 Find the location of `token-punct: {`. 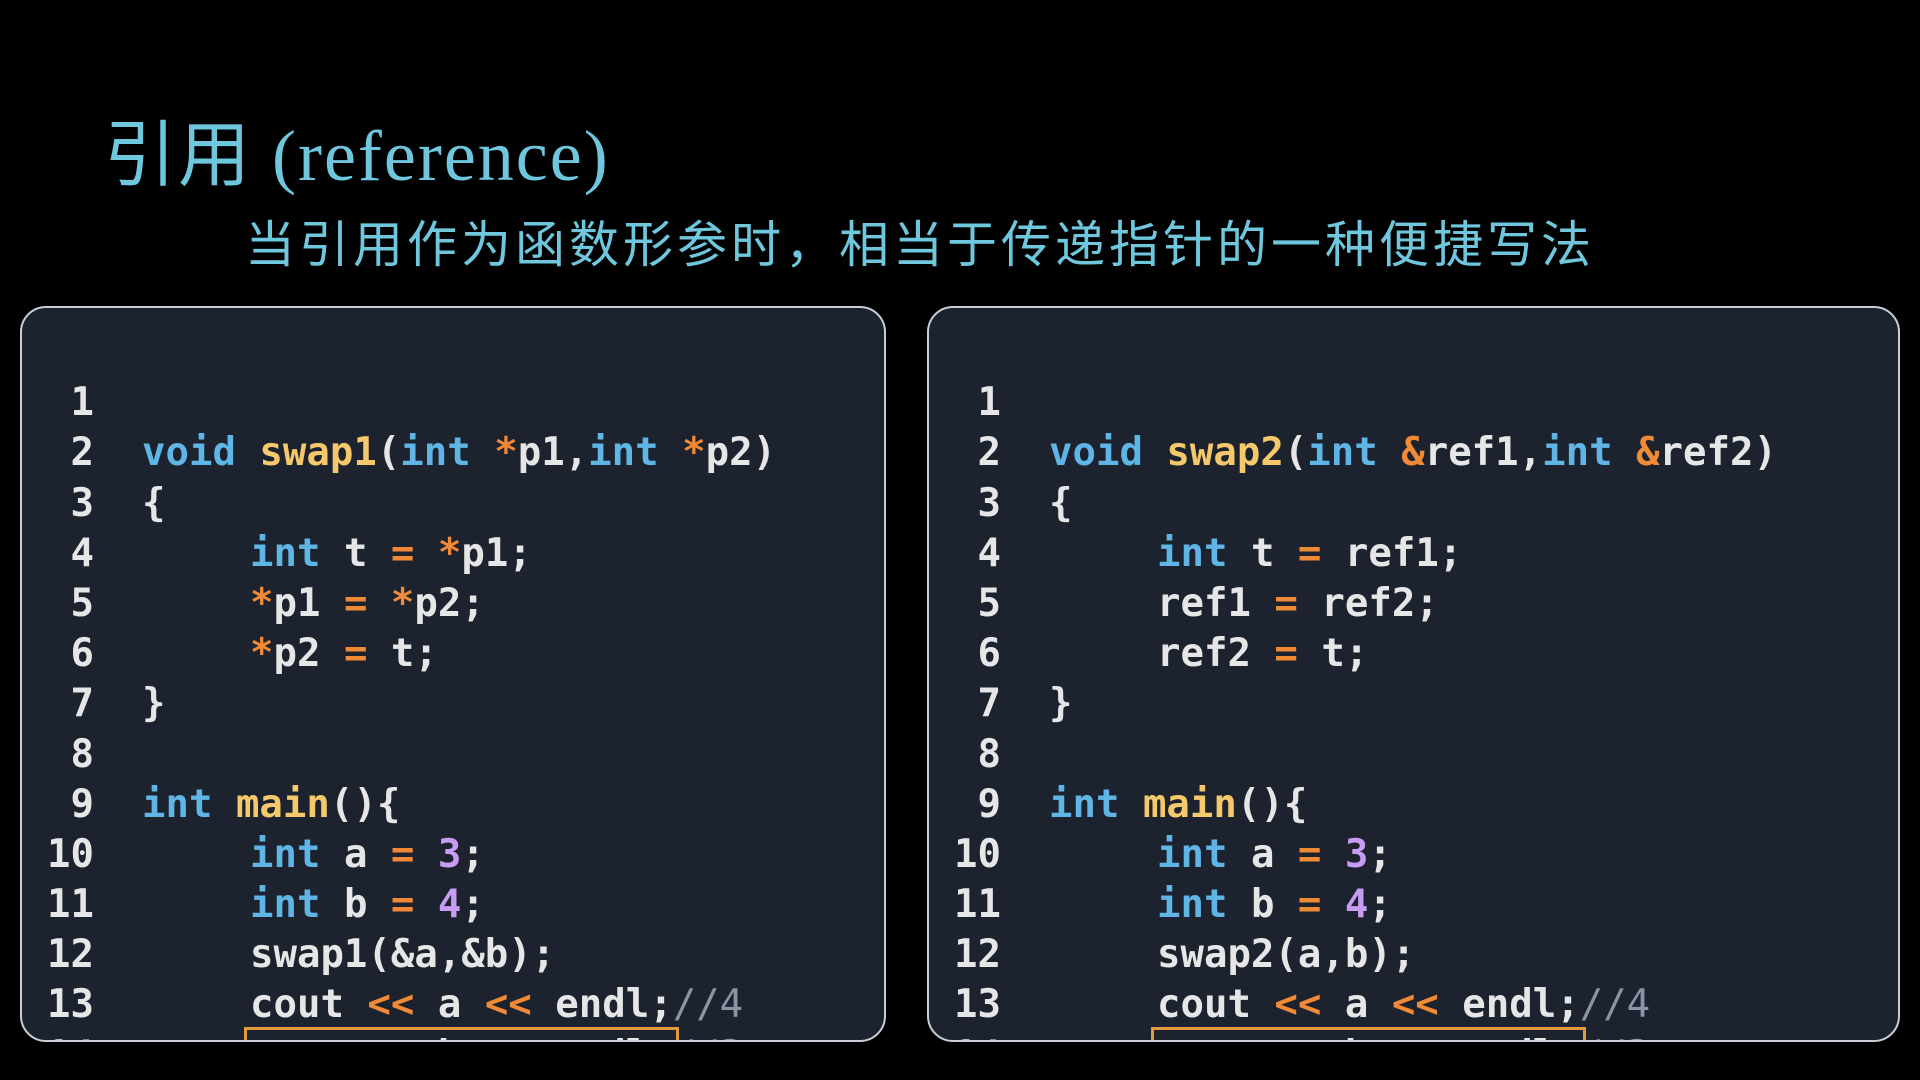

token-punct: { is located at coordinates (1295, 804).